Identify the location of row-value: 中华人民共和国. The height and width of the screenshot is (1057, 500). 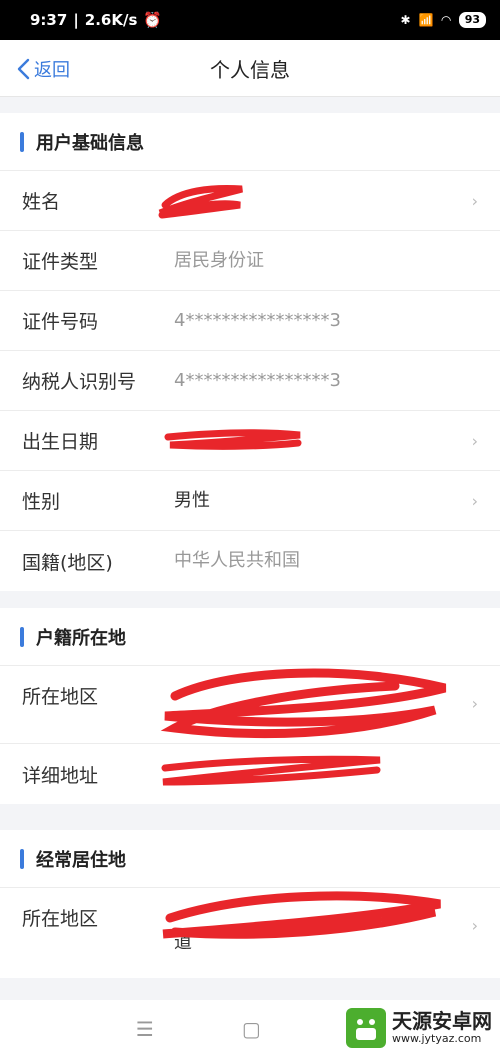
(237, 560).